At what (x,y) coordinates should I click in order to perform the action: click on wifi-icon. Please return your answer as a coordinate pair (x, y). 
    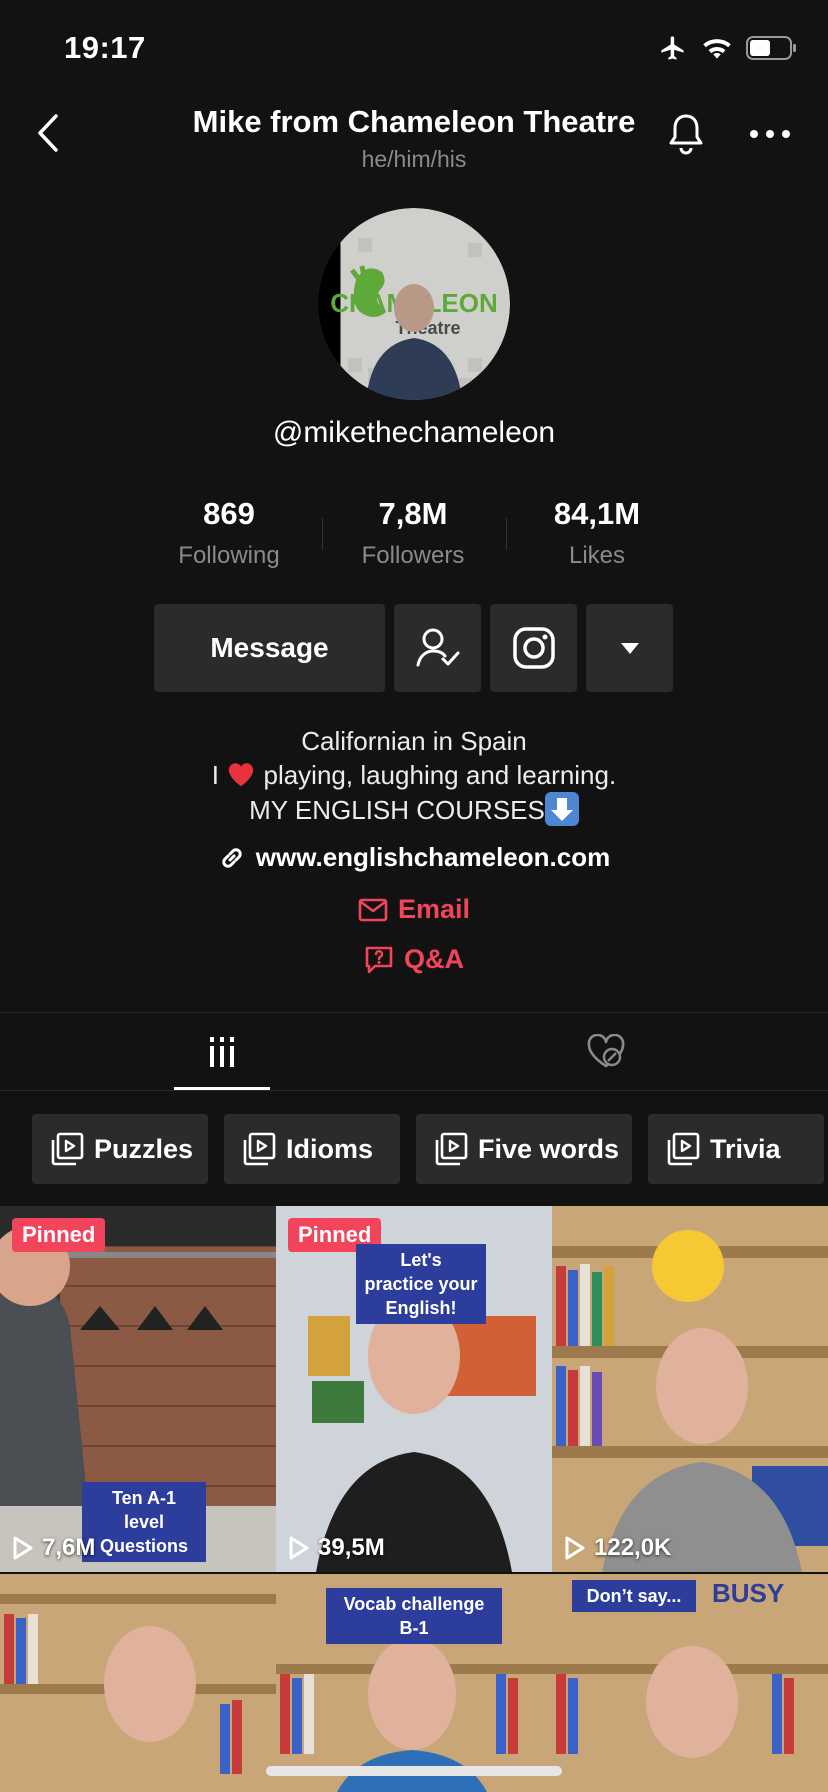
    Looking at the image, I should click on (717, 49).